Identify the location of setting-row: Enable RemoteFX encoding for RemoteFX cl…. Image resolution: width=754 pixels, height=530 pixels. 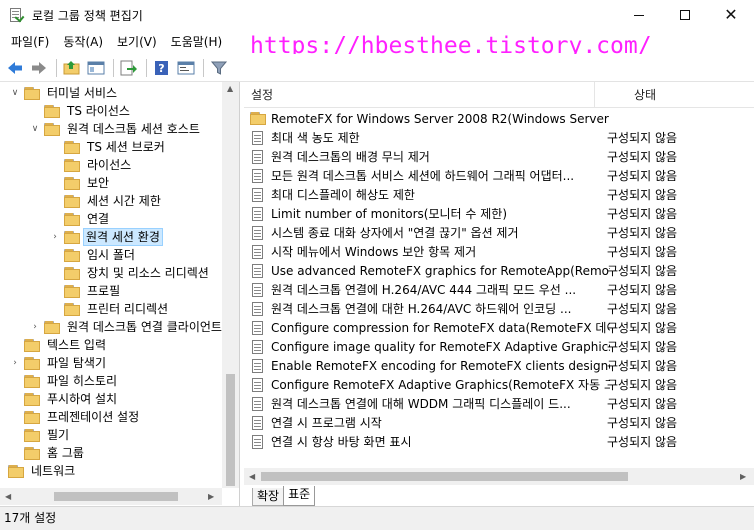
(499, 365).